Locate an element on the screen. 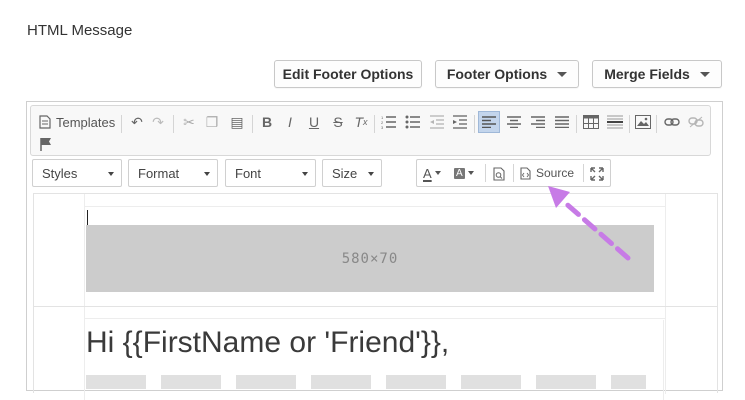 The height and width of the screenshot is (400, 745). flag-icon is located at coordinates (46, 144).